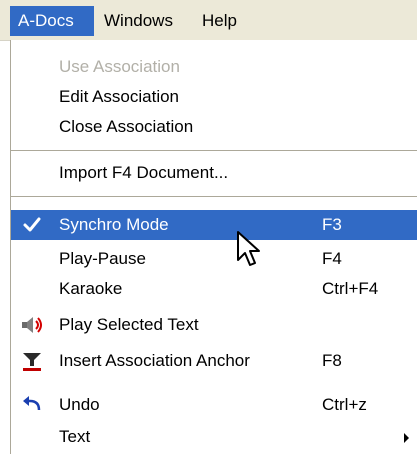  I want to click on menu-item-edit-association: Edit Association, so click(214, 97).